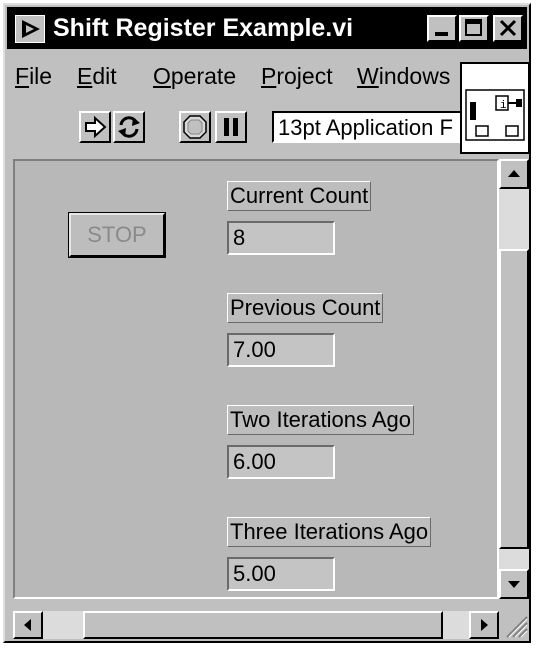  I want to click on run-arrow-icon, so click(96, 127).